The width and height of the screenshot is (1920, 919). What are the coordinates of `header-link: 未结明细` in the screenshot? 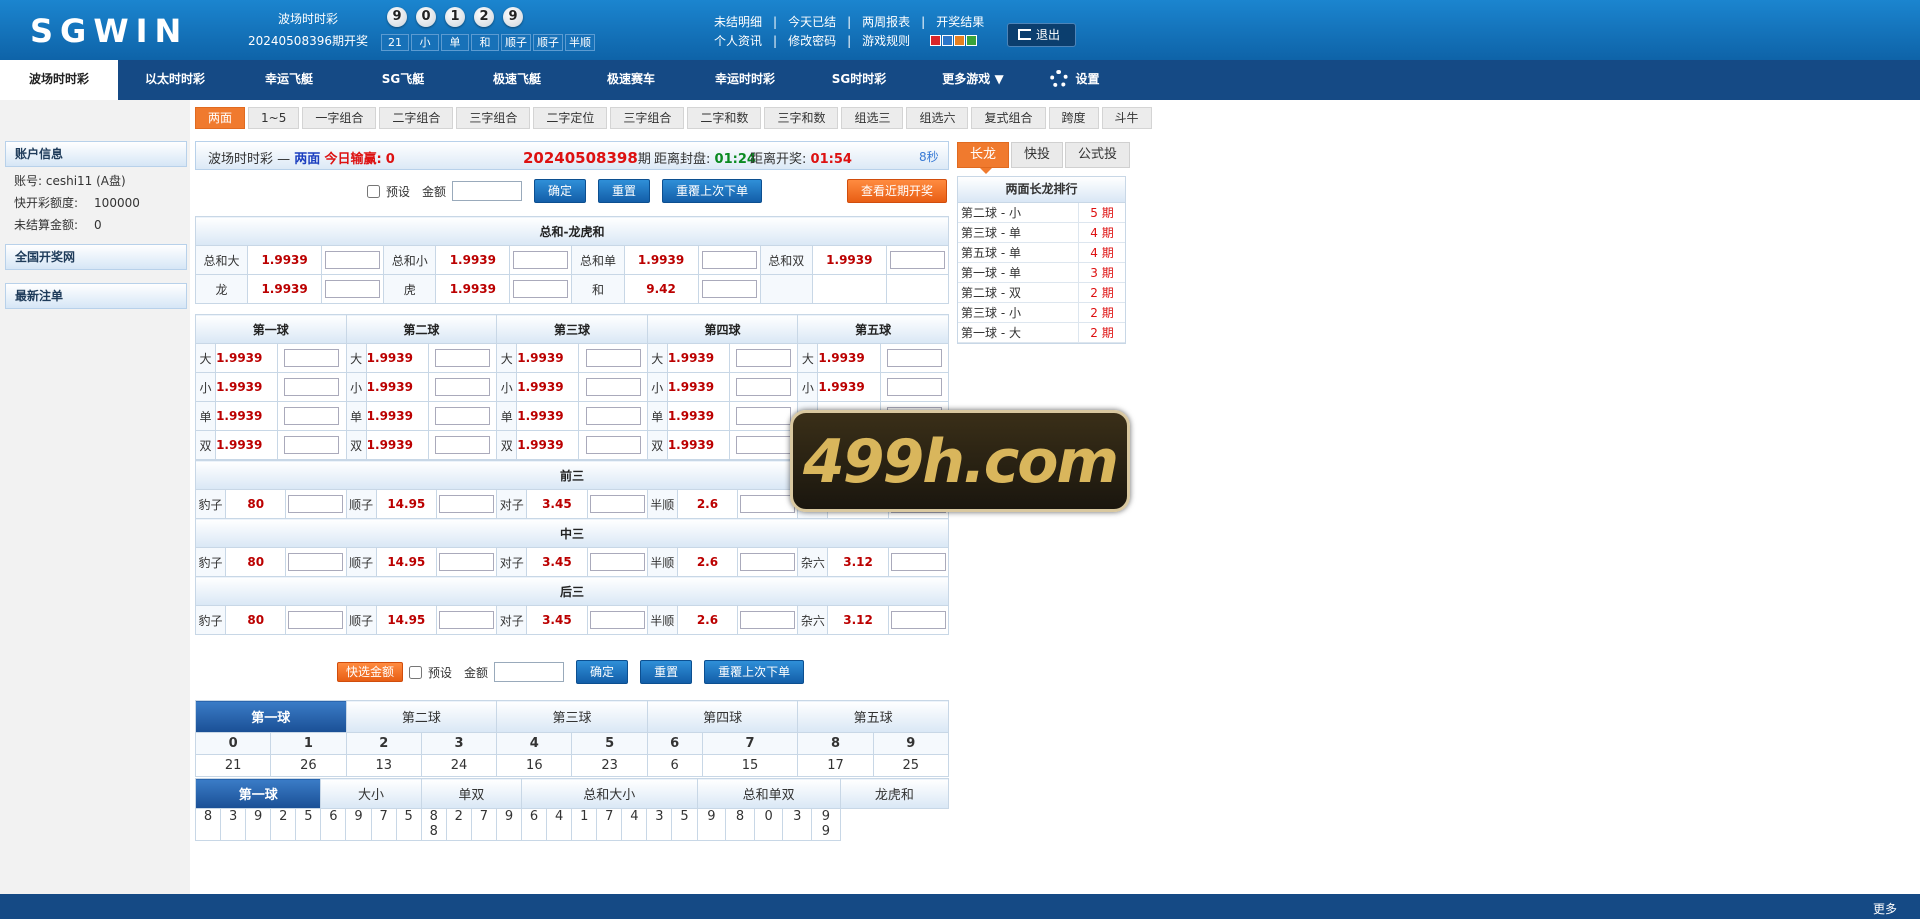 It's located at (738, 21).